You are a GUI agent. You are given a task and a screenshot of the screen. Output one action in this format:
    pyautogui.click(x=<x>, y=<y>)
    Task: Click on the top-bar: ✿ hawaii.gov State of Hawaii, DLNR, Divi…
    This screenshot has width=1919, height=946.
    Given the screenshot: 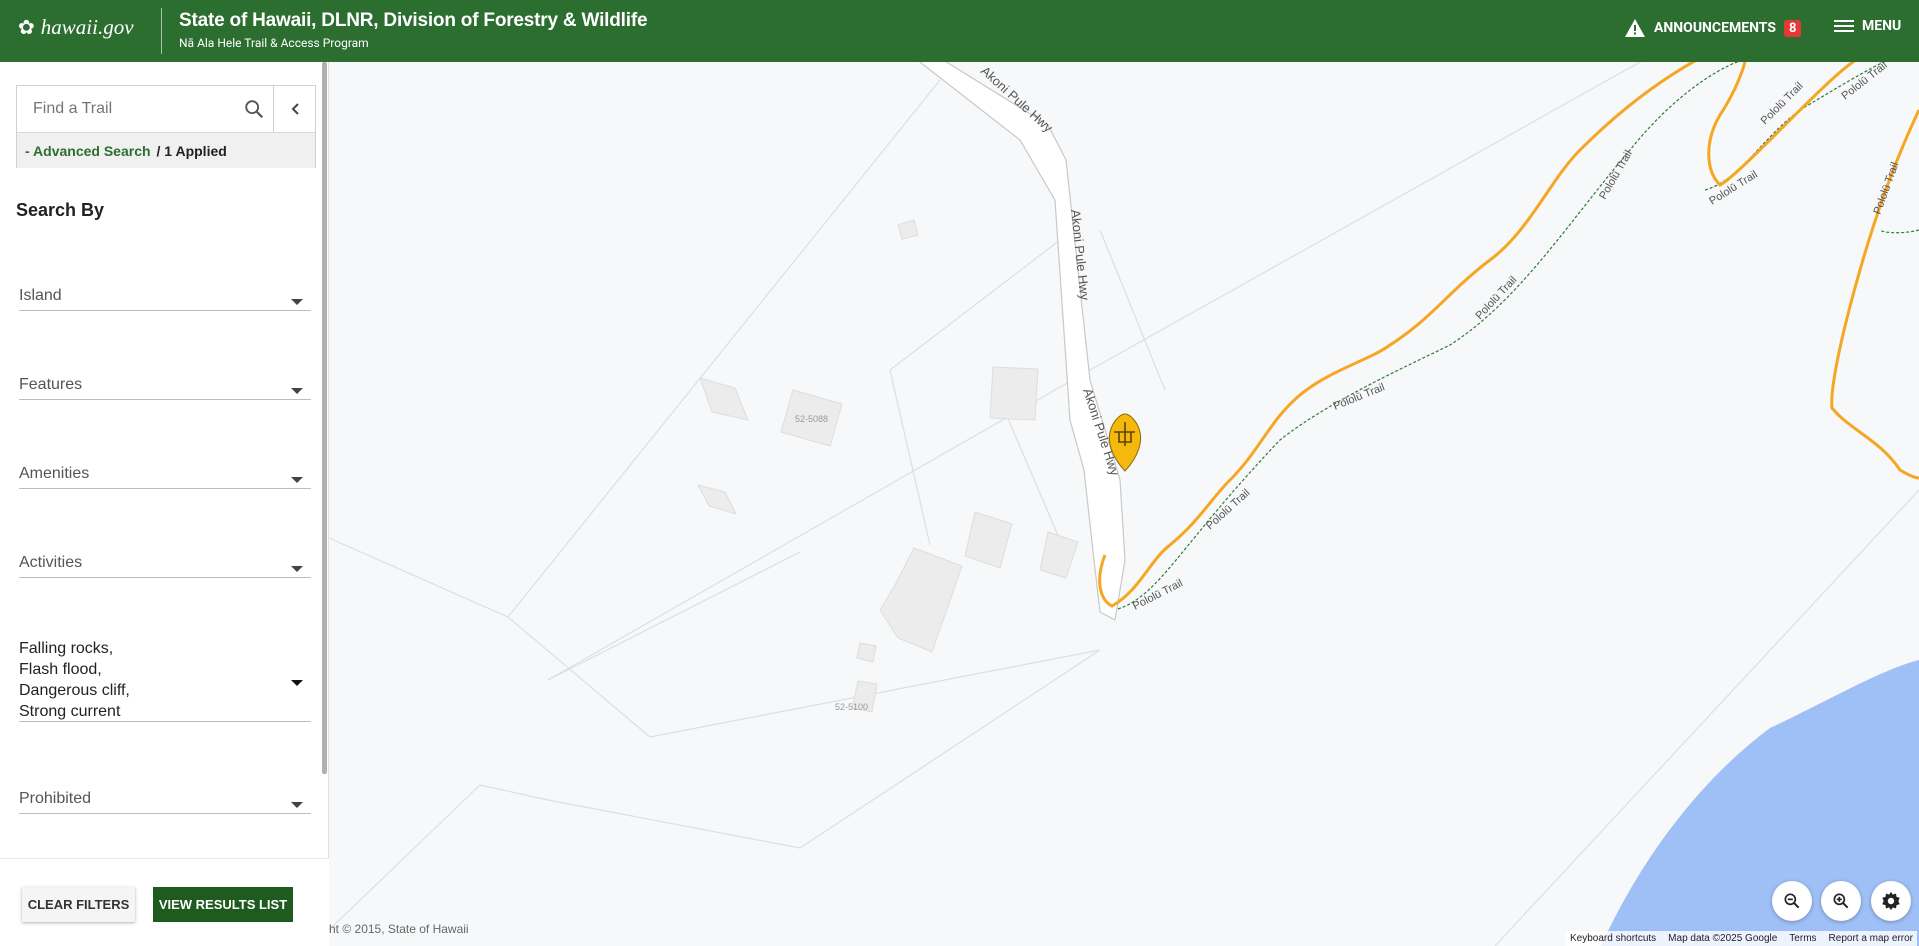 What is the action you would take?
    pyautogui.click(x=959, y=31)
    